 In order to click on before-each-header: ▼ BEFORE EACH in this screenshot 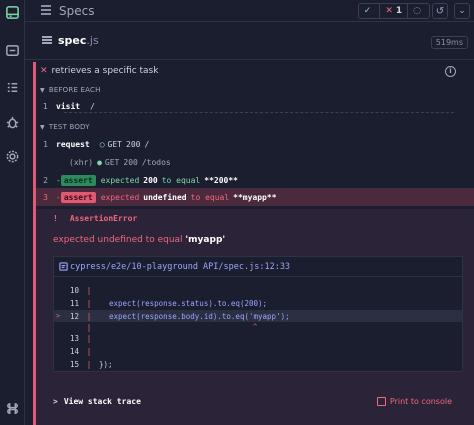, I will do `click(70, 90)`.